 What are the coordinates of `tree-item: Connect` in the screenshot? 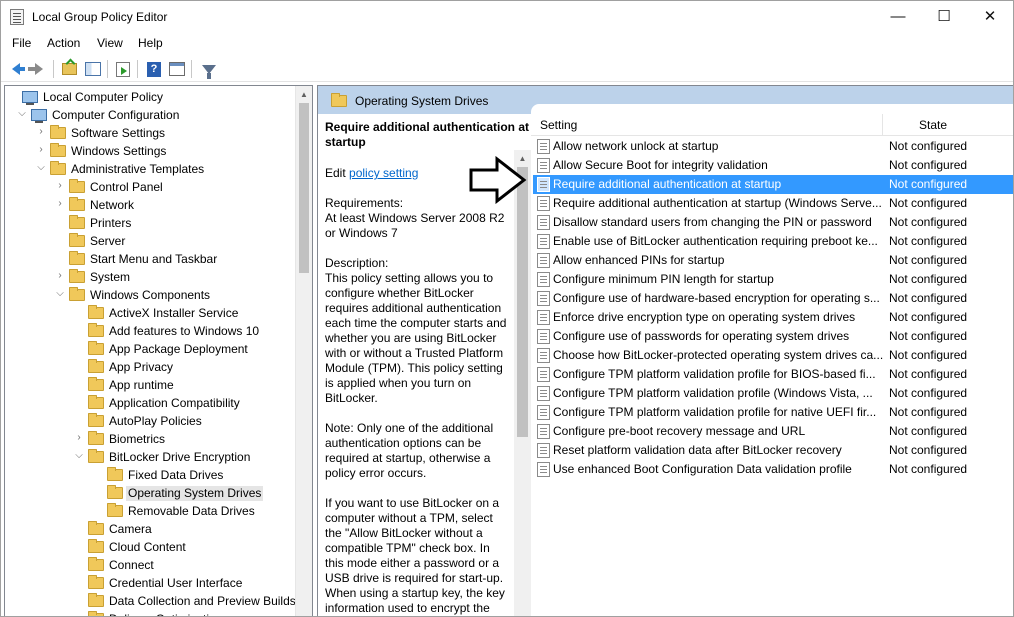 It's located at (151, 565).